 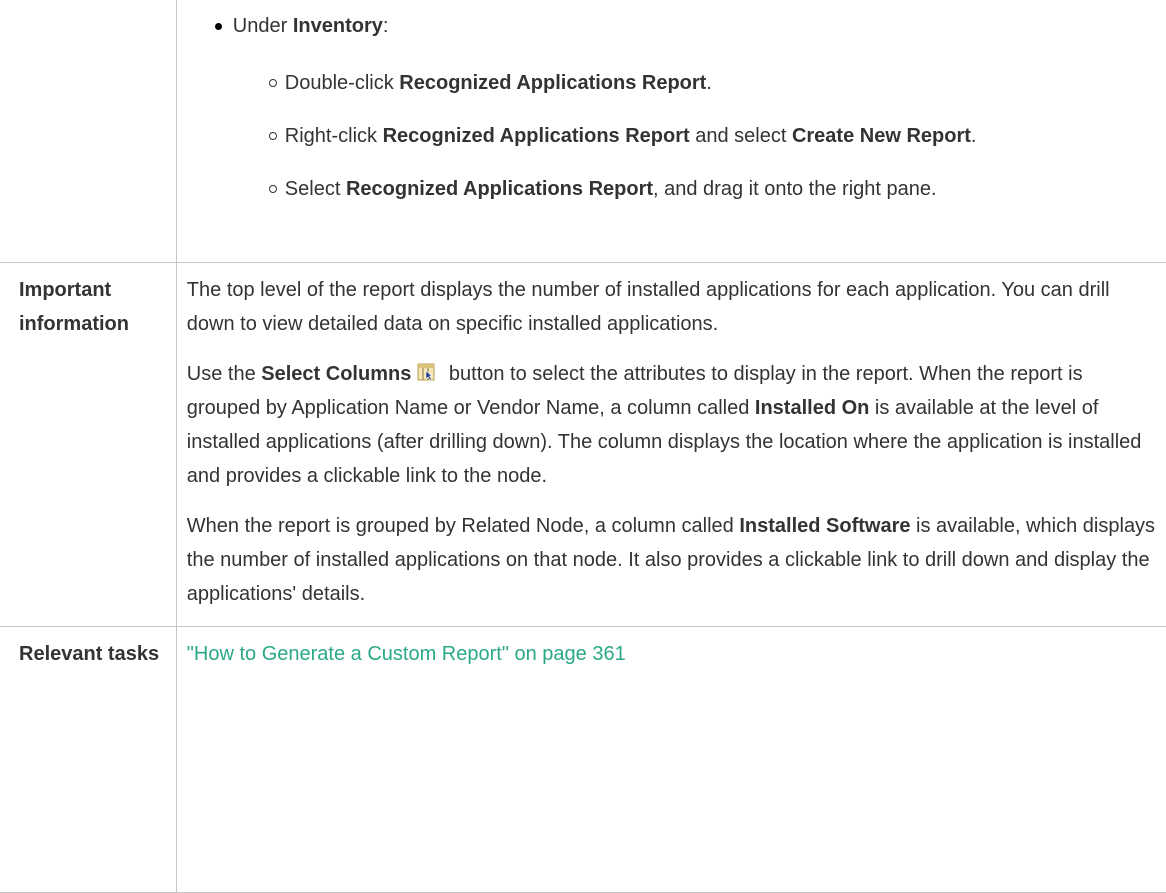 What do you see at coordinates (315, 189) in the screenshot?
I see `sub-item-text: Select` at bounding box center [315, 189].